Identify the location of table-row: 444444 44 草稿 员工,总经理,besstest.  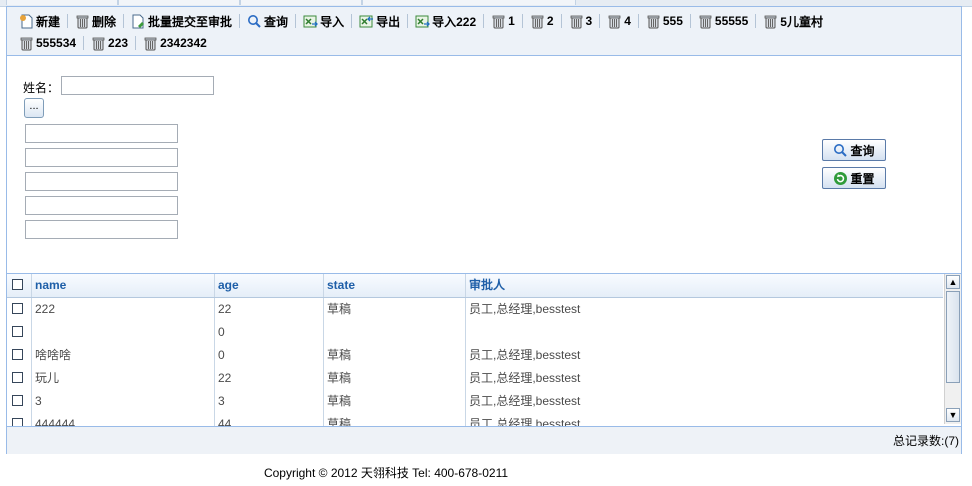
(475, 419).